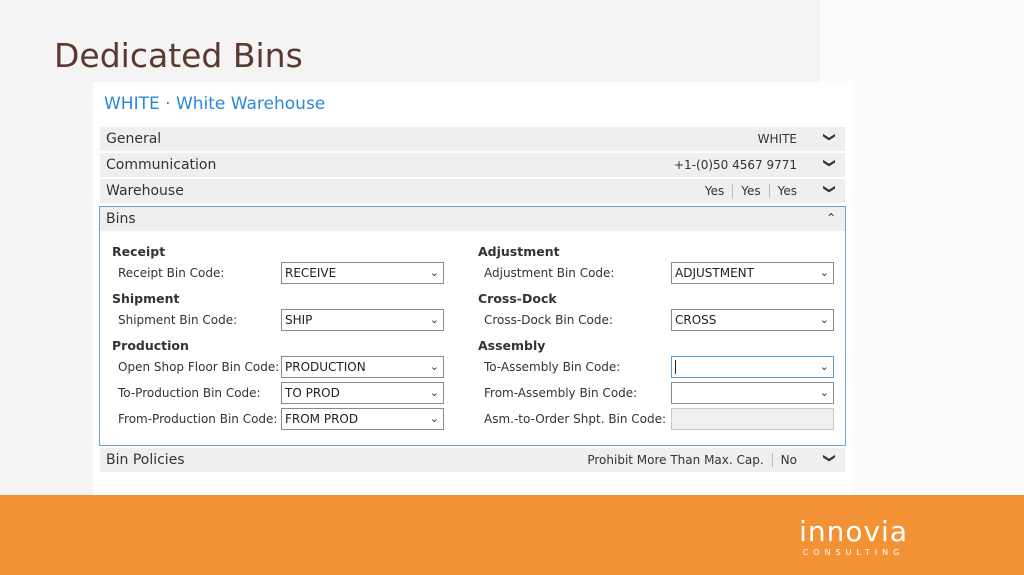 The height and width of the screenshot is (575, 1024). What do you see at coordinates (675, 367) in the screenshot?
I see `text-caret` at bounding box center [675, 367].